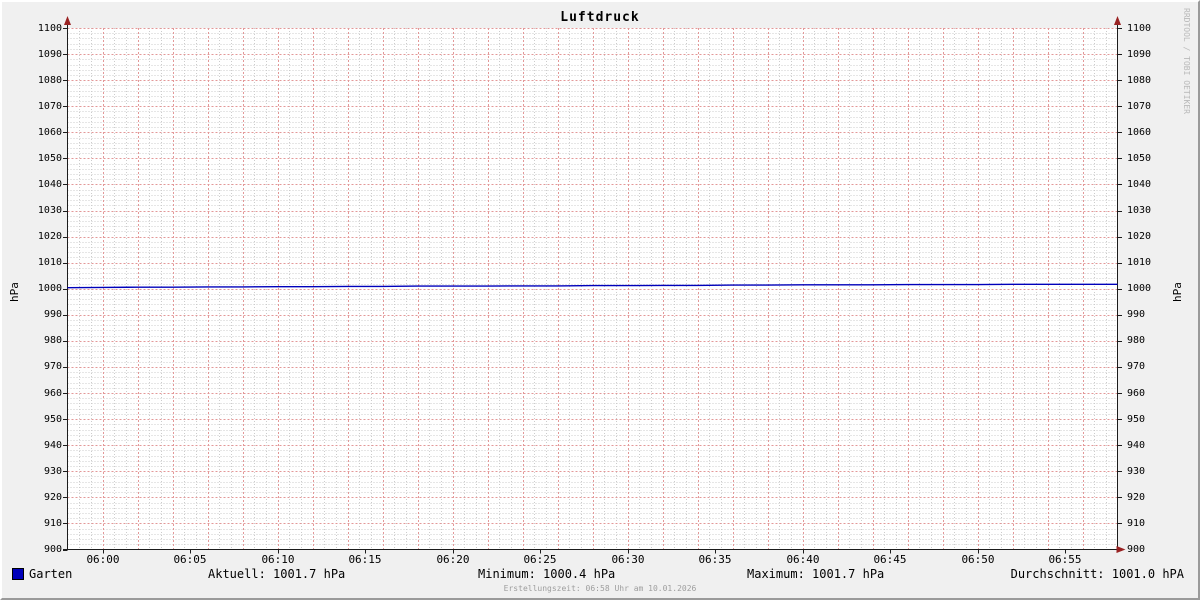 The width and height of the screenshot is (1200, 600). I want to click on y-axis-tick-label-right: 960, so click(1136, 393).